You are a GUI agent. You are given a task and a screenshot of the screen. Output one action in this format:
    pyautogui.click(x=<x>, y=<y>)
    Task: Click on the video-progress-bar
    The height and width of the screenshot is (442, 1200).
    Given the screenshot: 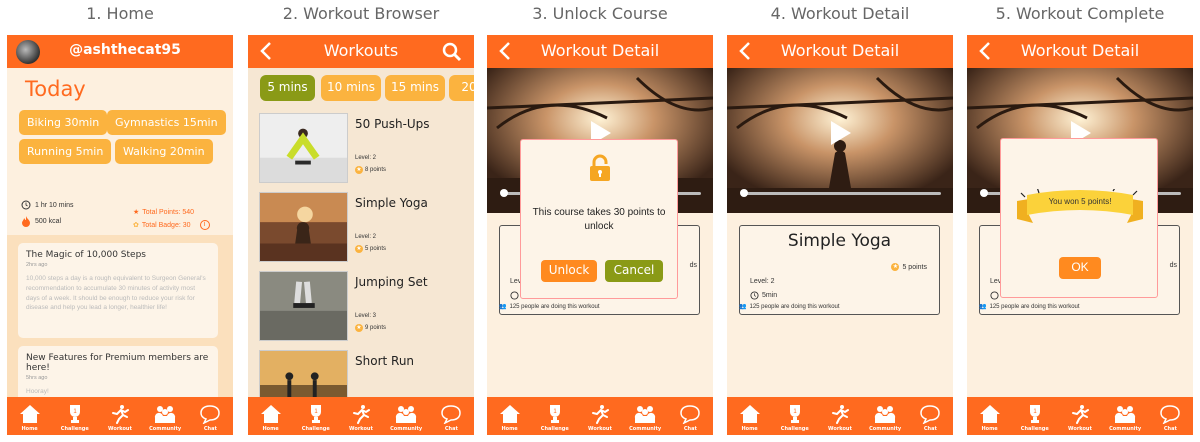 What is the action you would take?
    pyautogui.click(x=841, y=193)
    